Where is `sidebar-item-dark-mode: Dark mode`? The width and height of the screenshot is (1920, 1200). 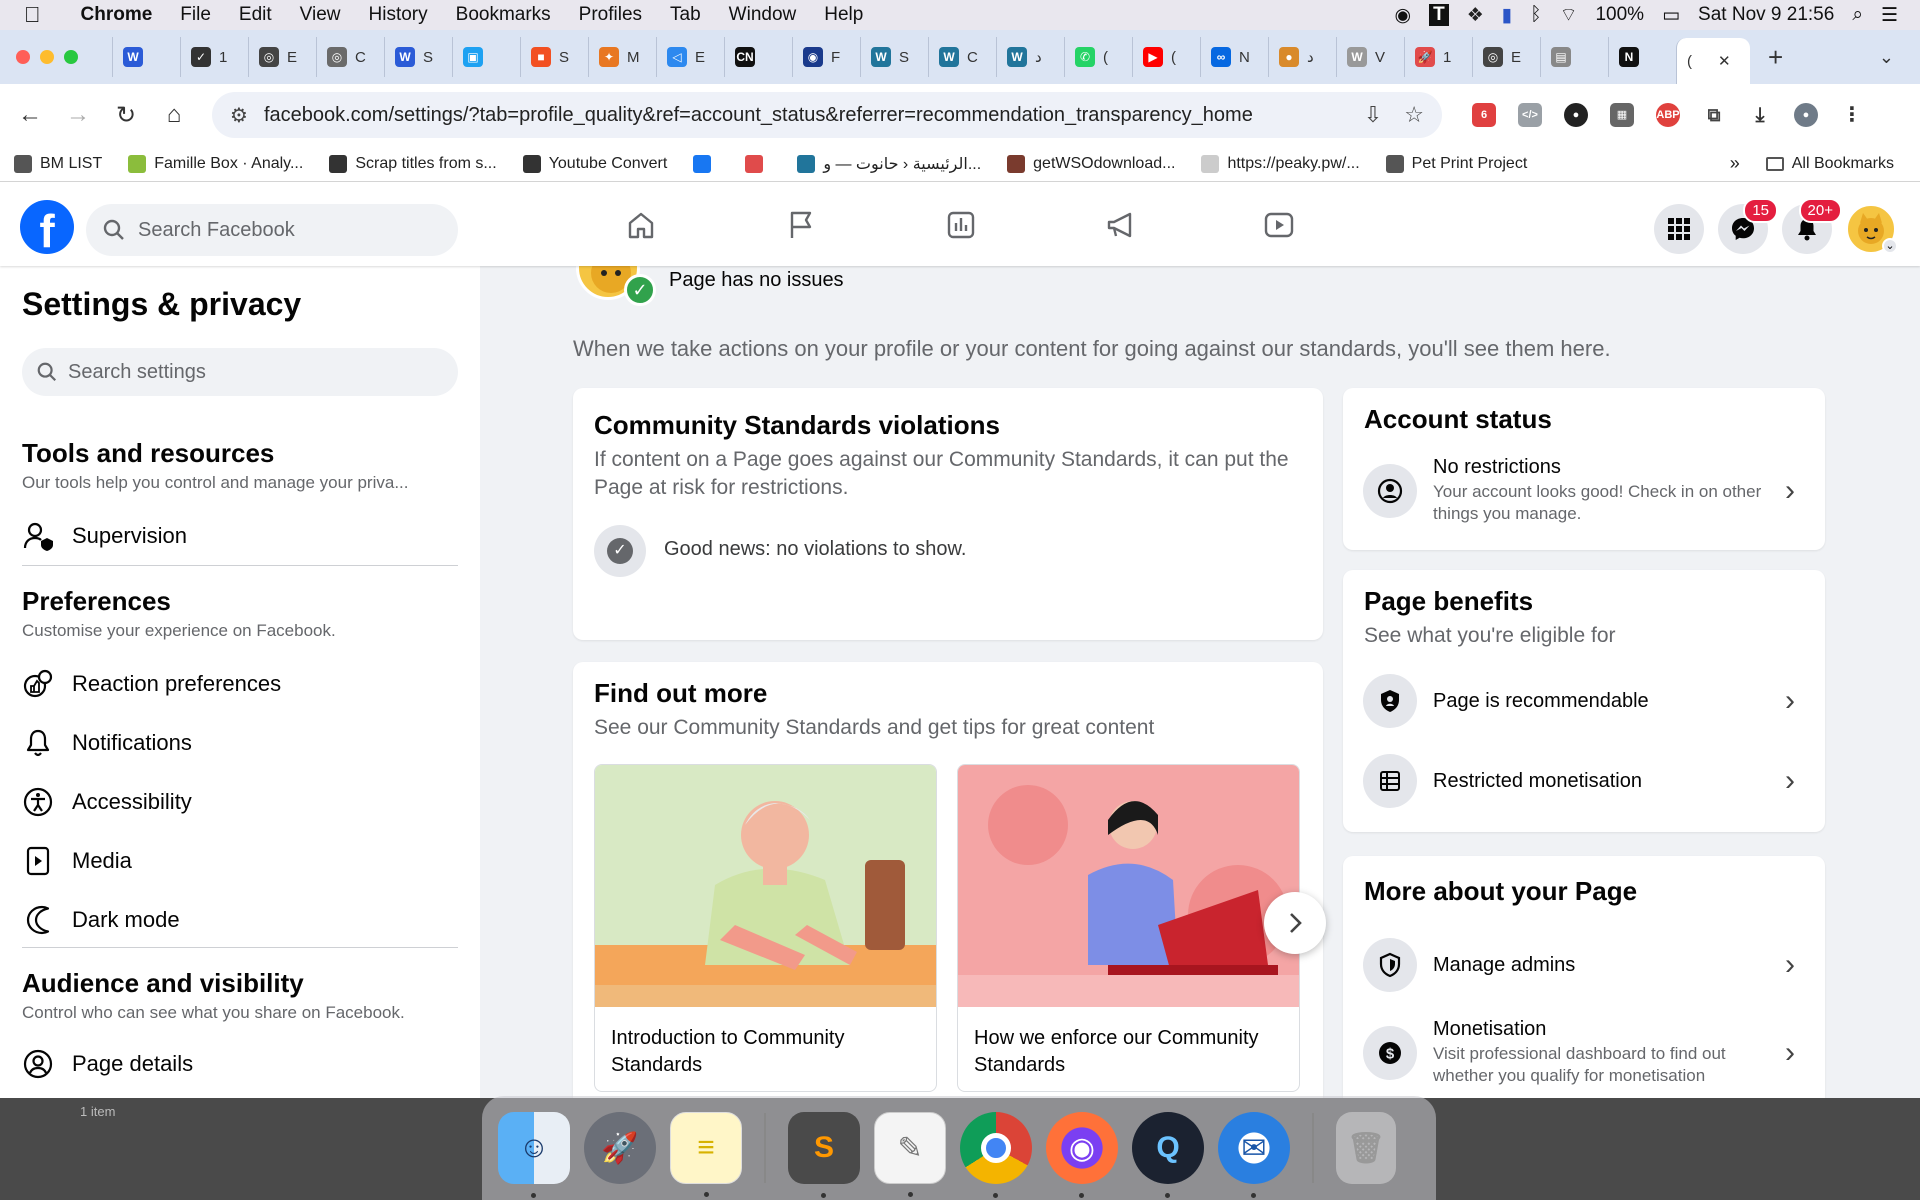
sidebar-item-dark-mode: Dark mode is located at coordinates (101, 920).